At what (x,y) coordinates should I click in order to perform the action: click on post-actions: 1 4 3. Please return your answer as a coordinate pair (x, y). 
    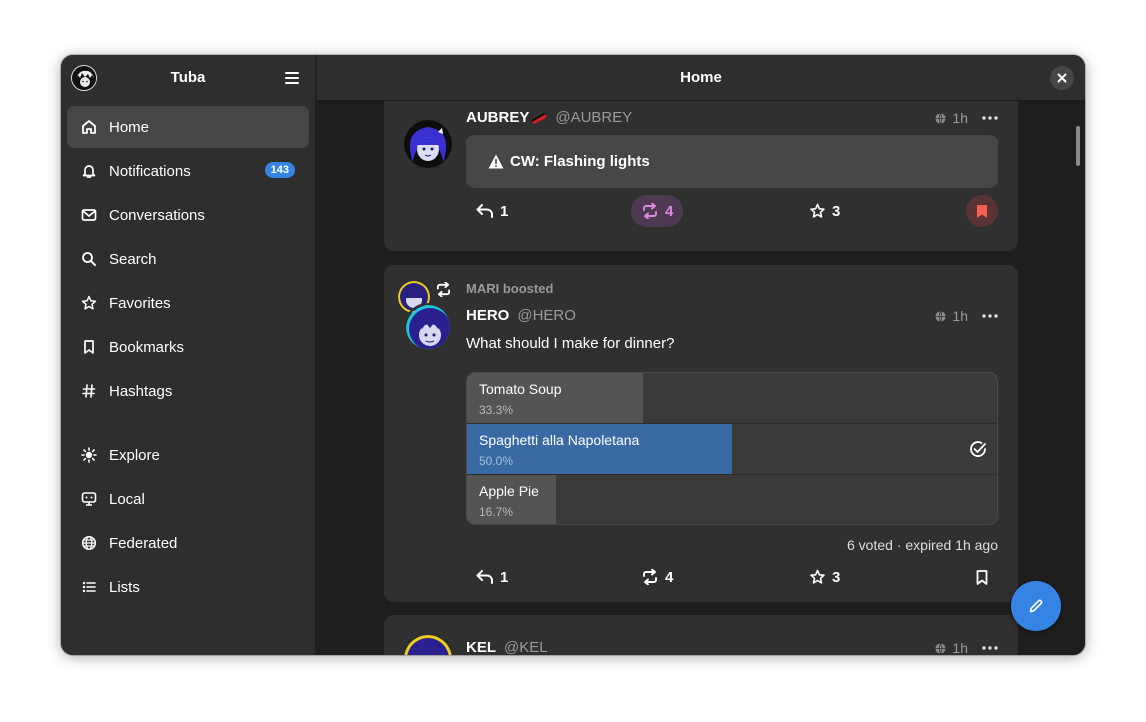
    Looking at the image, I should click on (732, 211).